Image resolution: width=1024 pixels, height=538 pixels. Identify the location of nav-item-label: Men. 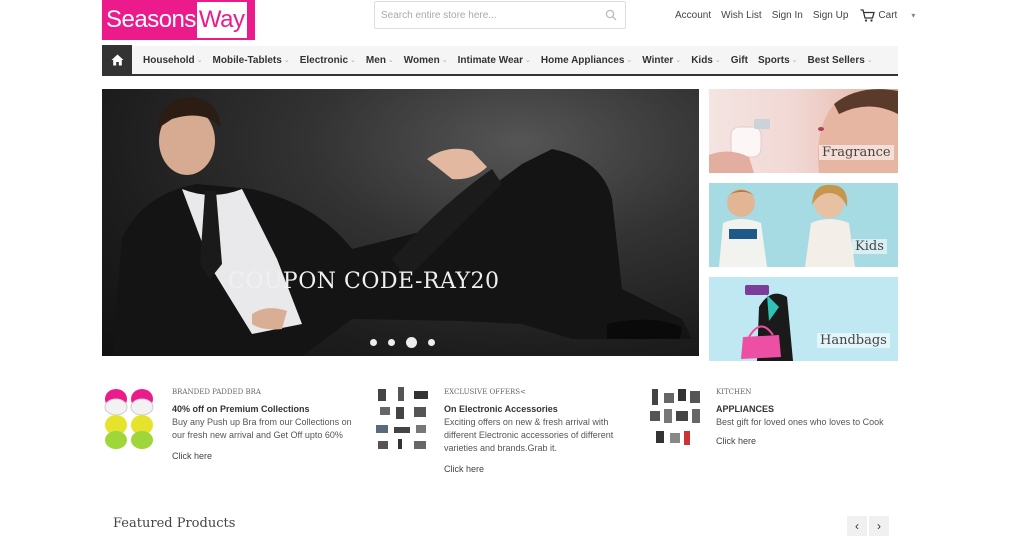
(375, 60).